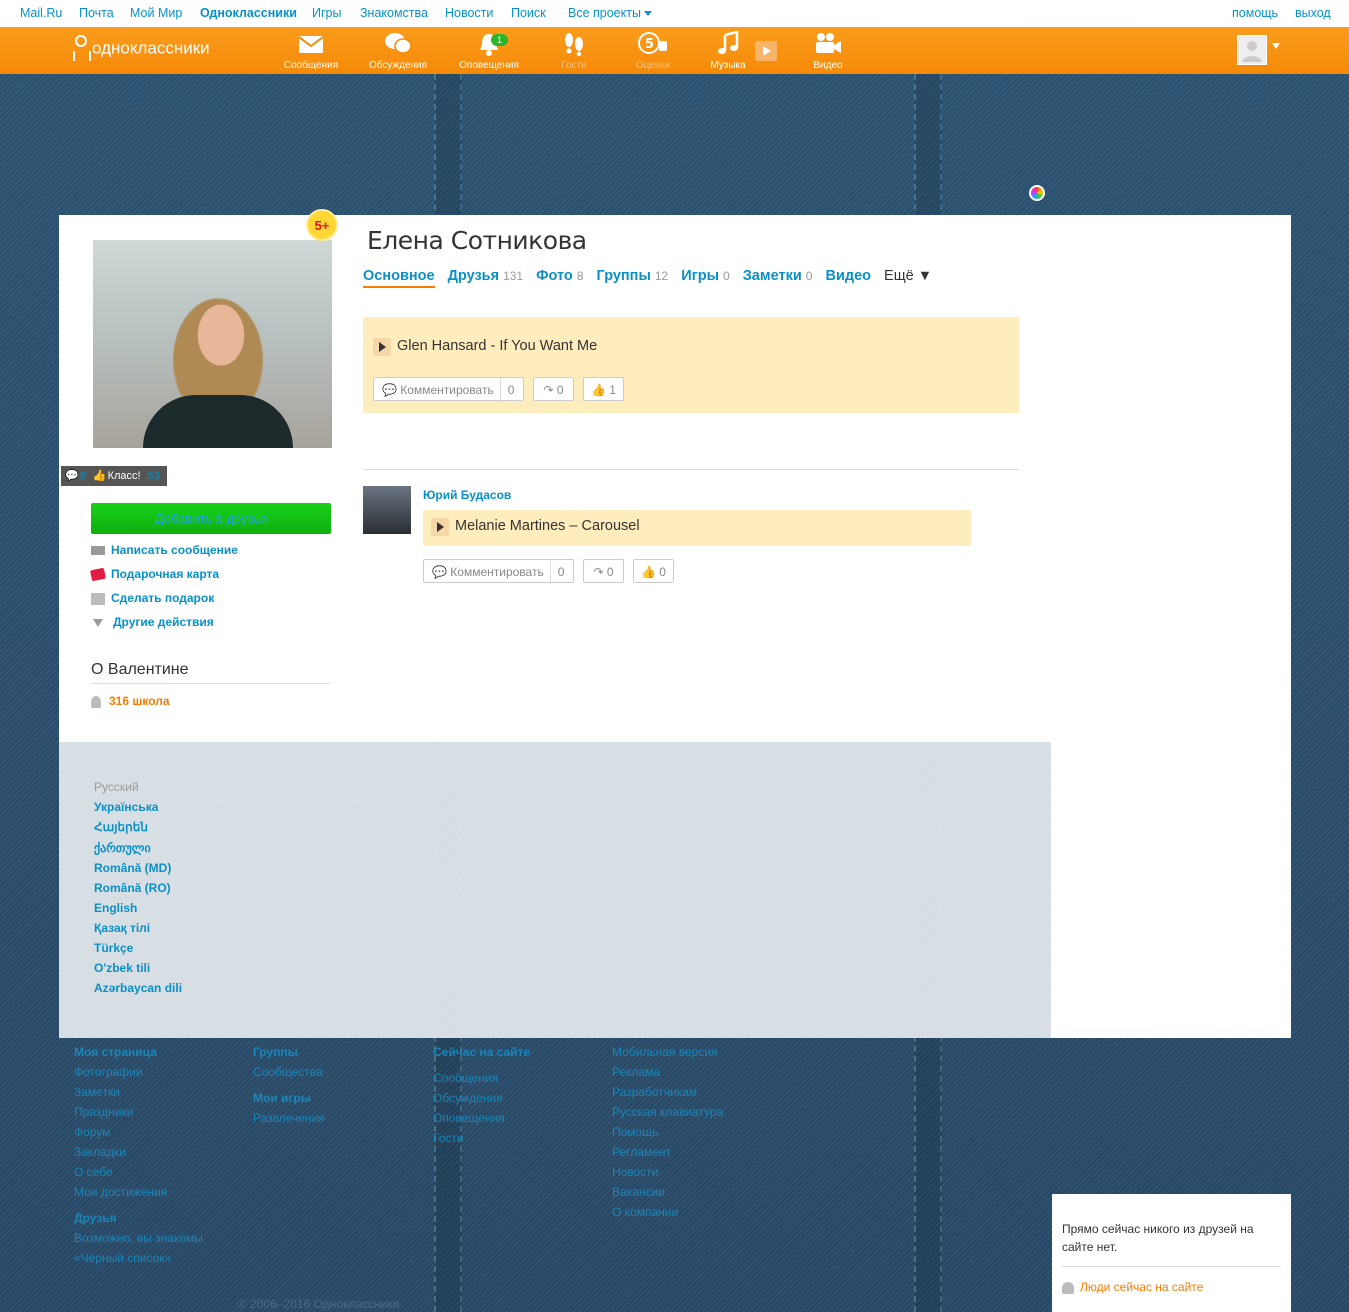 Image resolution: width=1349 pixels, height=1312 pixels. What do you see at coordinates (163, 622) in the screenshot?
I see `other-actions-label: Другие действия` at bounding box center [163, 622].